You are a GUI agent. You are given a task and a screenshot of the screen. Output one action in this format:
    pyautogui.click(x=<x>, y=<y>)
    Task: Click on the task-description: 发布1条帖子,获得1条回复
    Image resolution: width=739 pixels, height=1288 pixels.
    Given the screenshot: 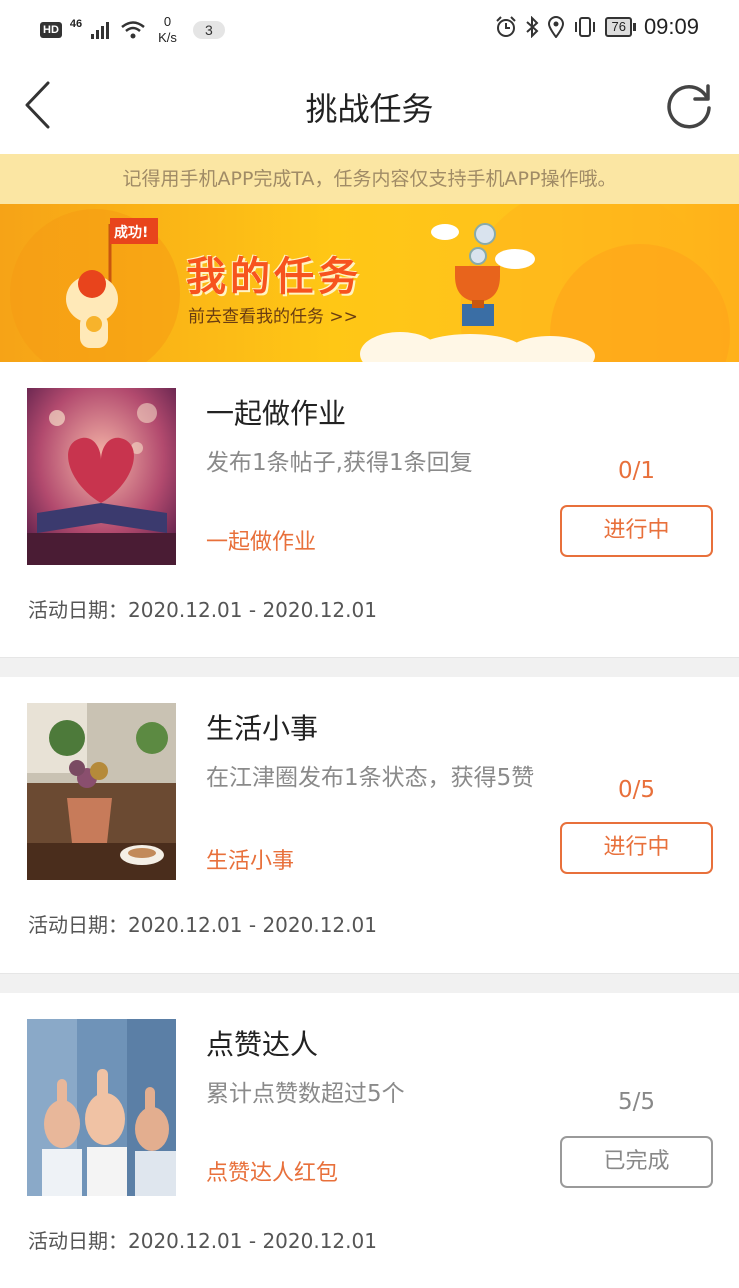 What is the action you would take?
    pyautogui.click(x=339, y=463)
    